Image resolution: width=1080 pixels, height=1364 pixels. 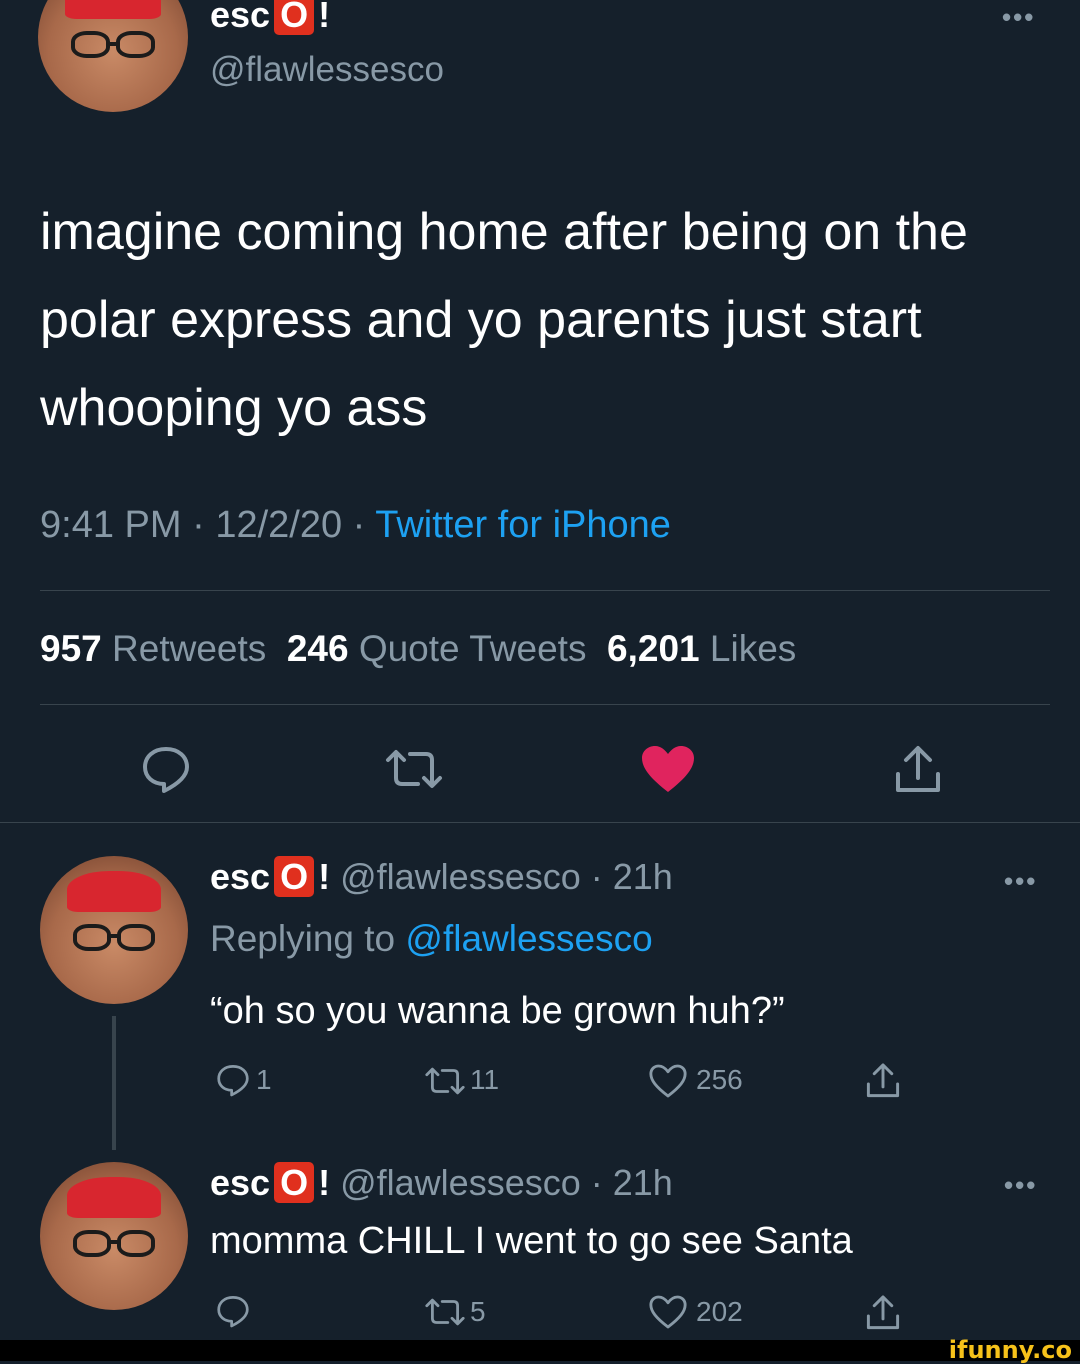 I want to click on tweet-source-link: Twitter for iPhone, so click(x=523, y=525).